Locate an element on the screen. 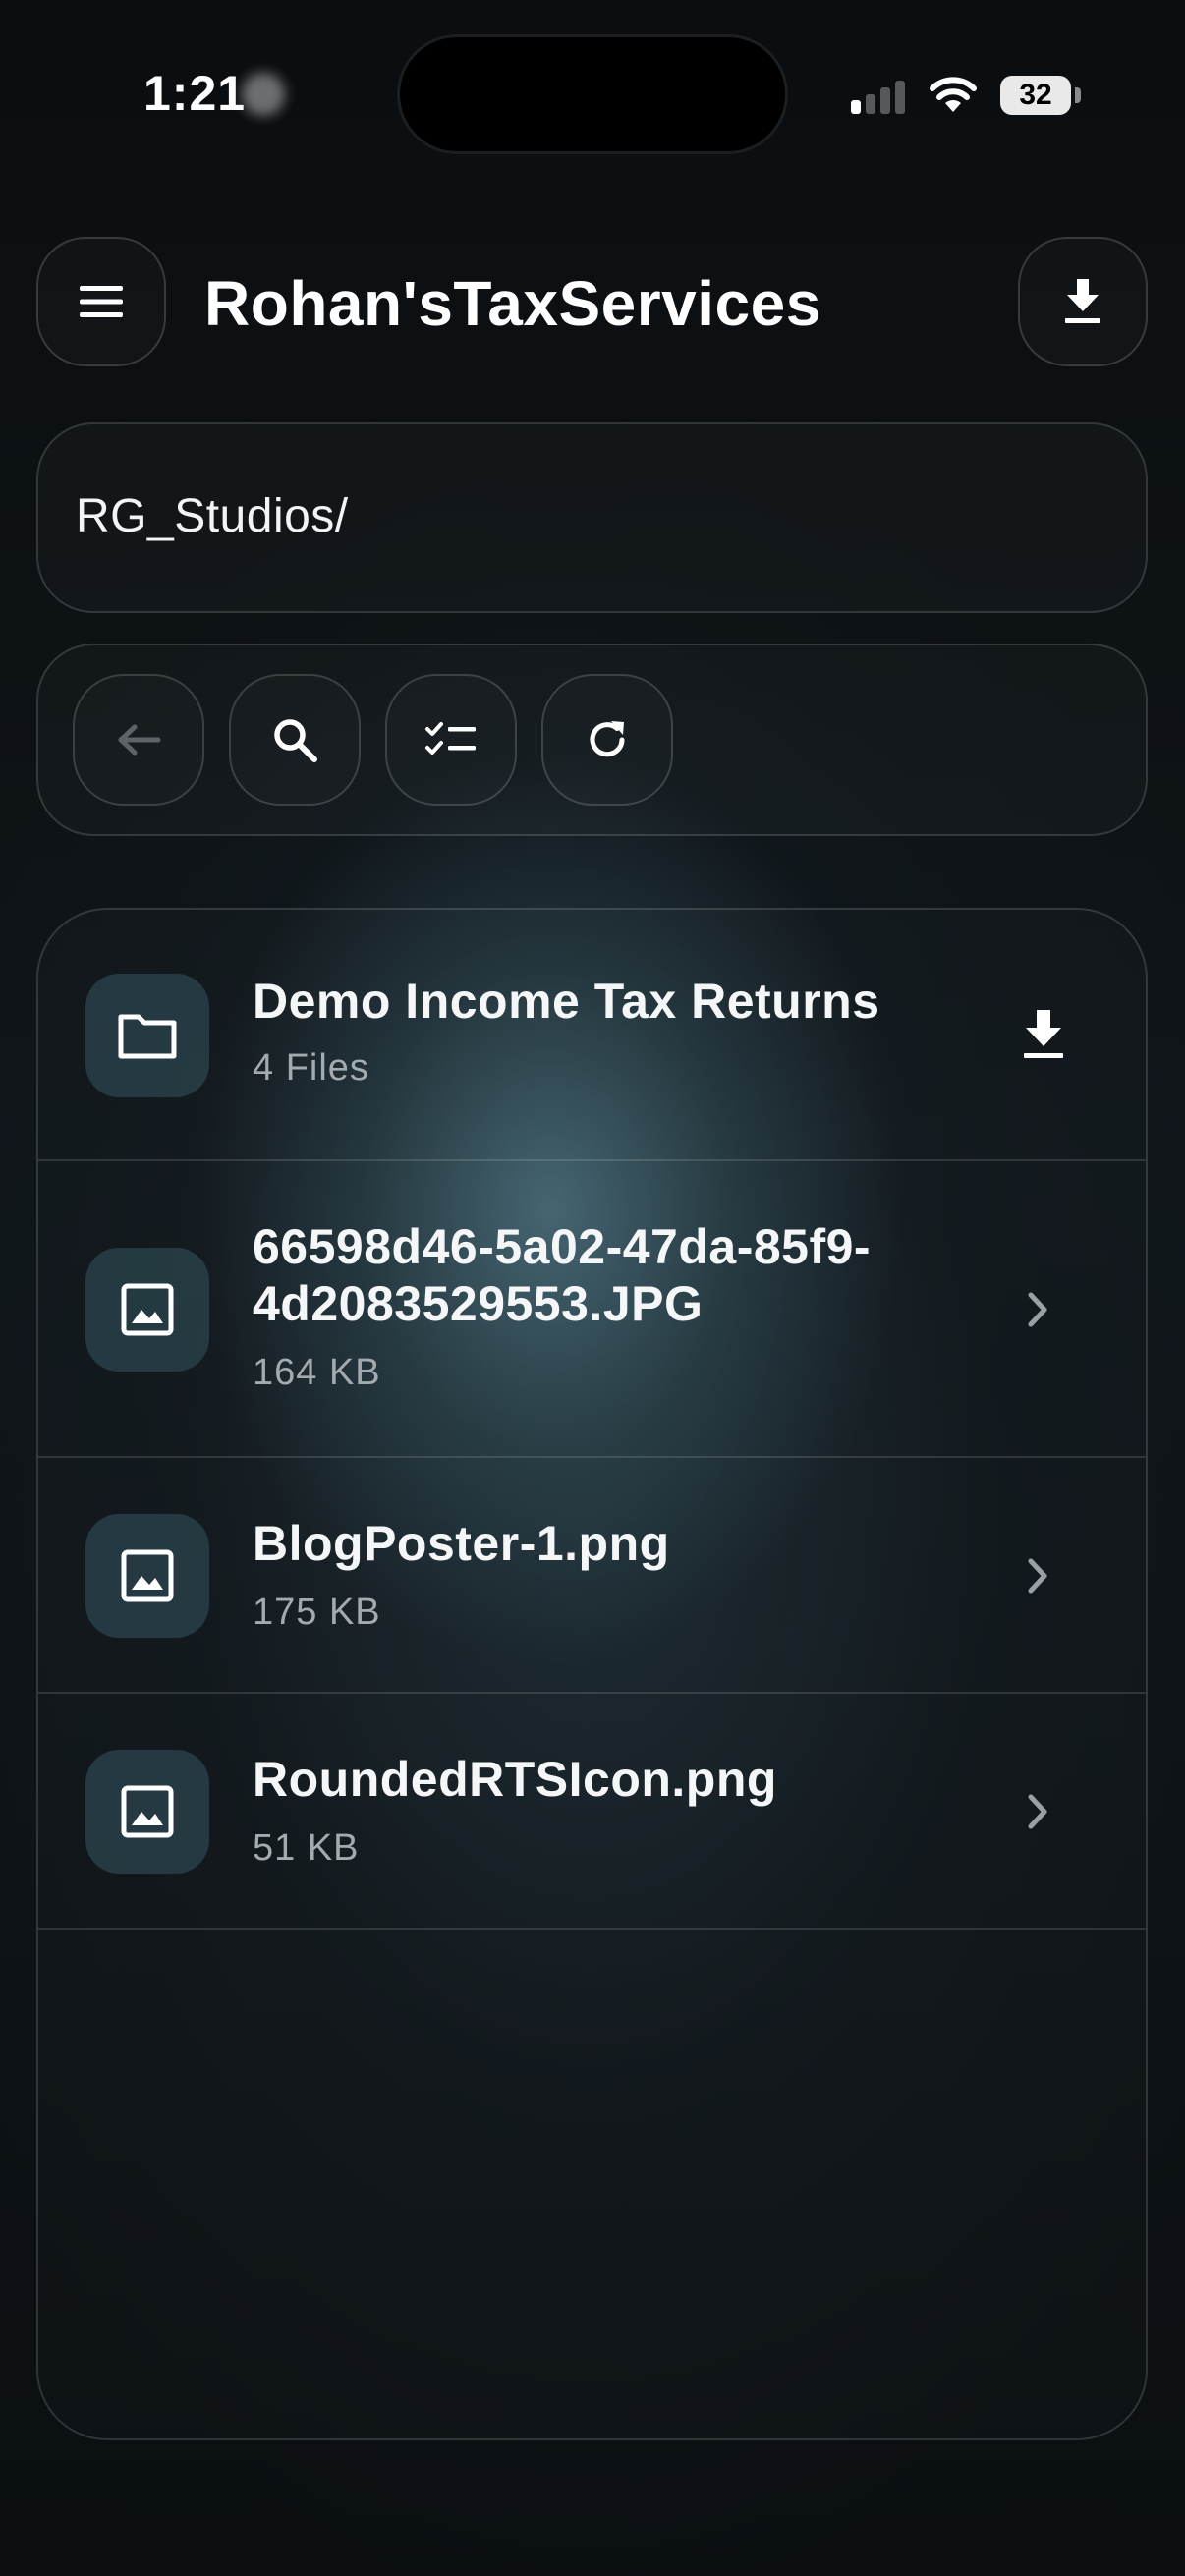  list-item-folder: Demo Income Tax Returns 4 Files is located at coordinates (592, 1035).